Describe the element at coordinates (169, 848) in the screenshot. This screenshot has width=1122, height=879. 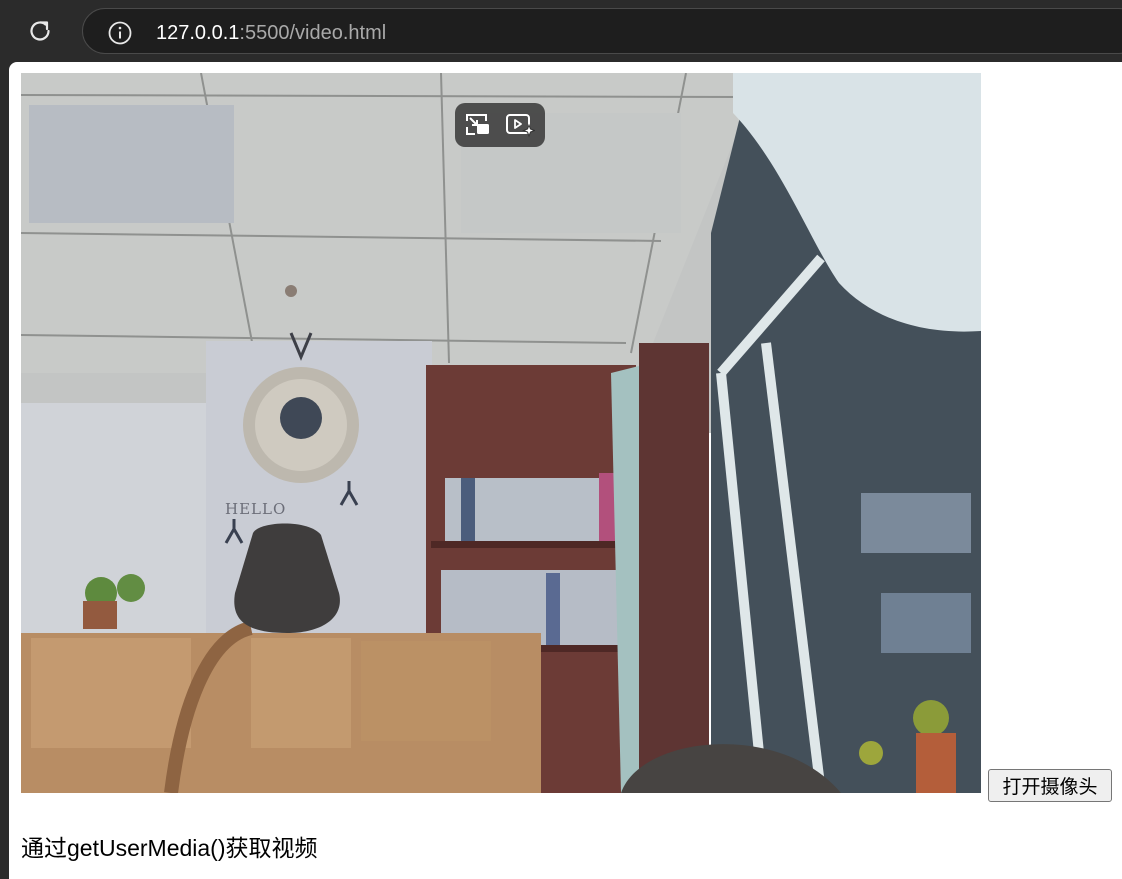
I see `page-caption: 通过getUserMedia()获取视频` at that location.